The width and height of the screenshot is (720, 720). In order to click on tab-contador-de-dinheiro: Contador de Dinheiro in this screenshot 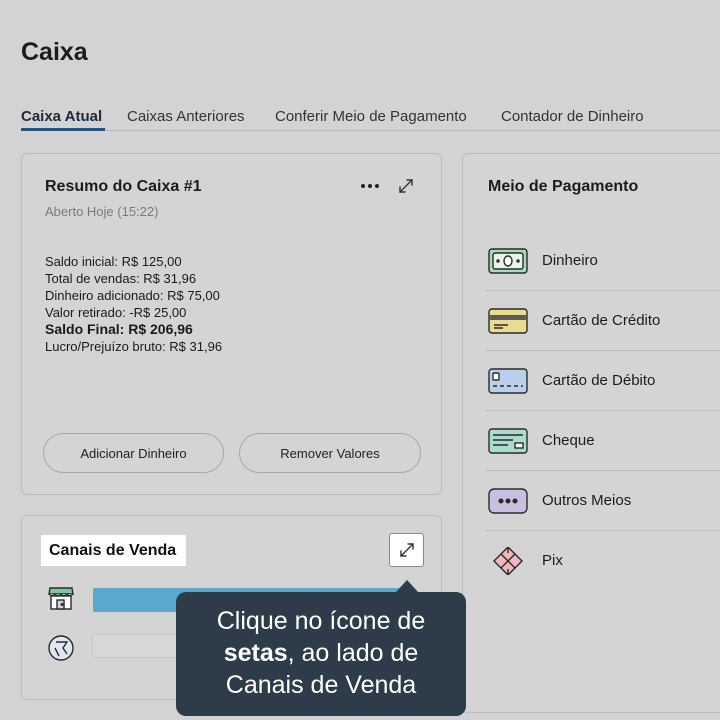, I will do `click(572, 116)`.